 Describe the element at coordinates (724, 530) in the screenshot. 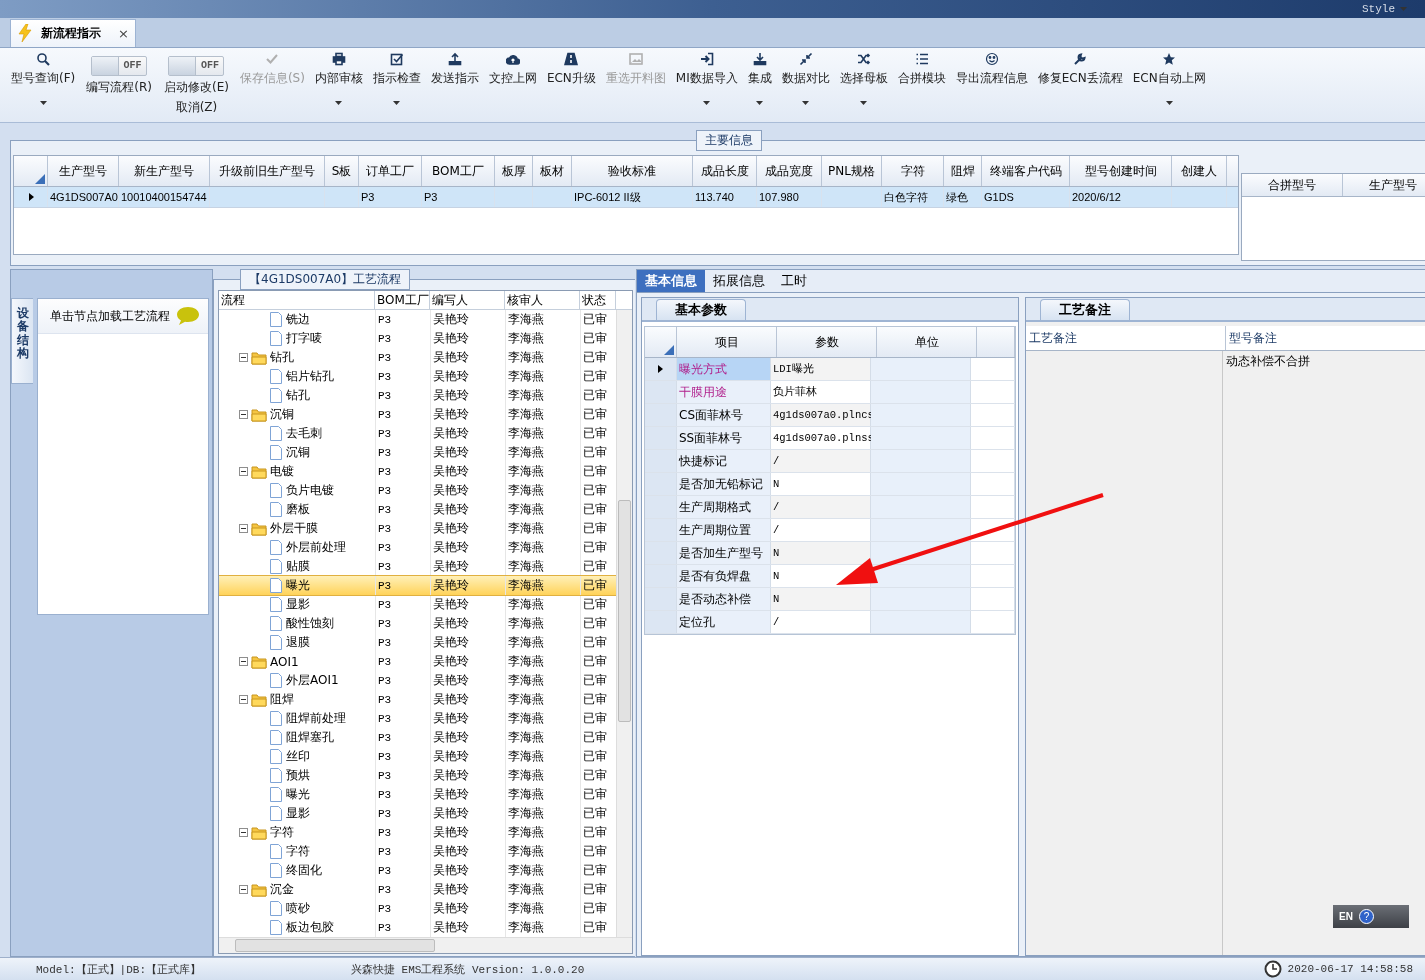

I see `table-cell: 生产周期位置` at that location.